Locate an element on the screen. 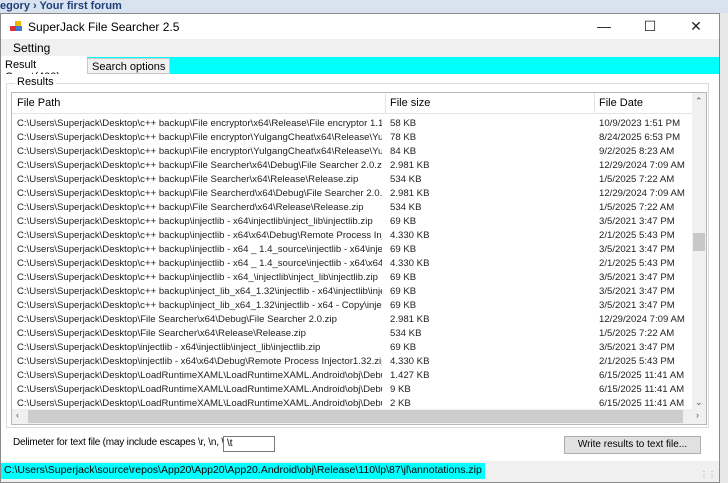 Image resolution: width=728 pixels, height=483 pixels. close-button: ✕ is located at coordinates (696, 26).